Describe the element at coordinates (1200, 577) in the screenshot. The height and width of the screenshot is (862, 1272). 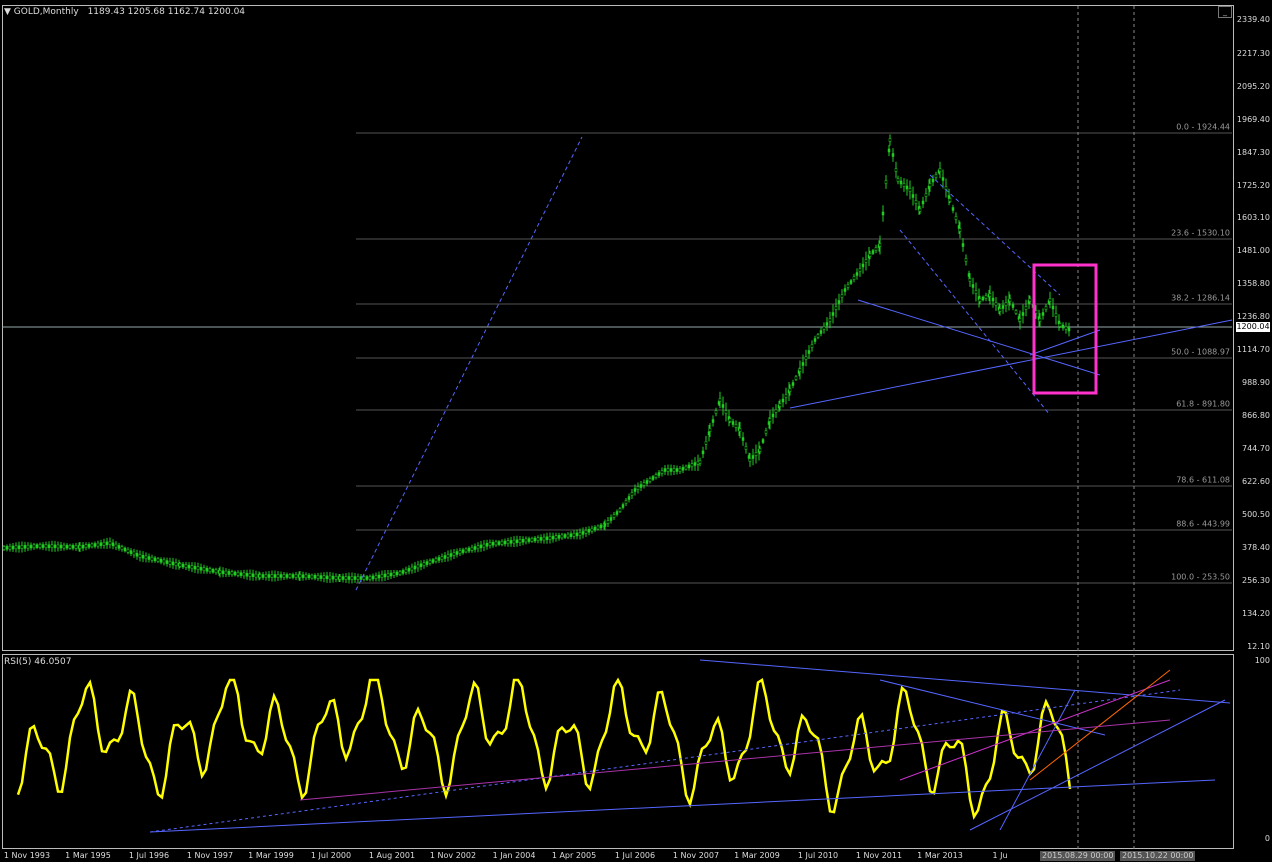
I see `fib-level-label: 100.0 - 253.50` at that location.